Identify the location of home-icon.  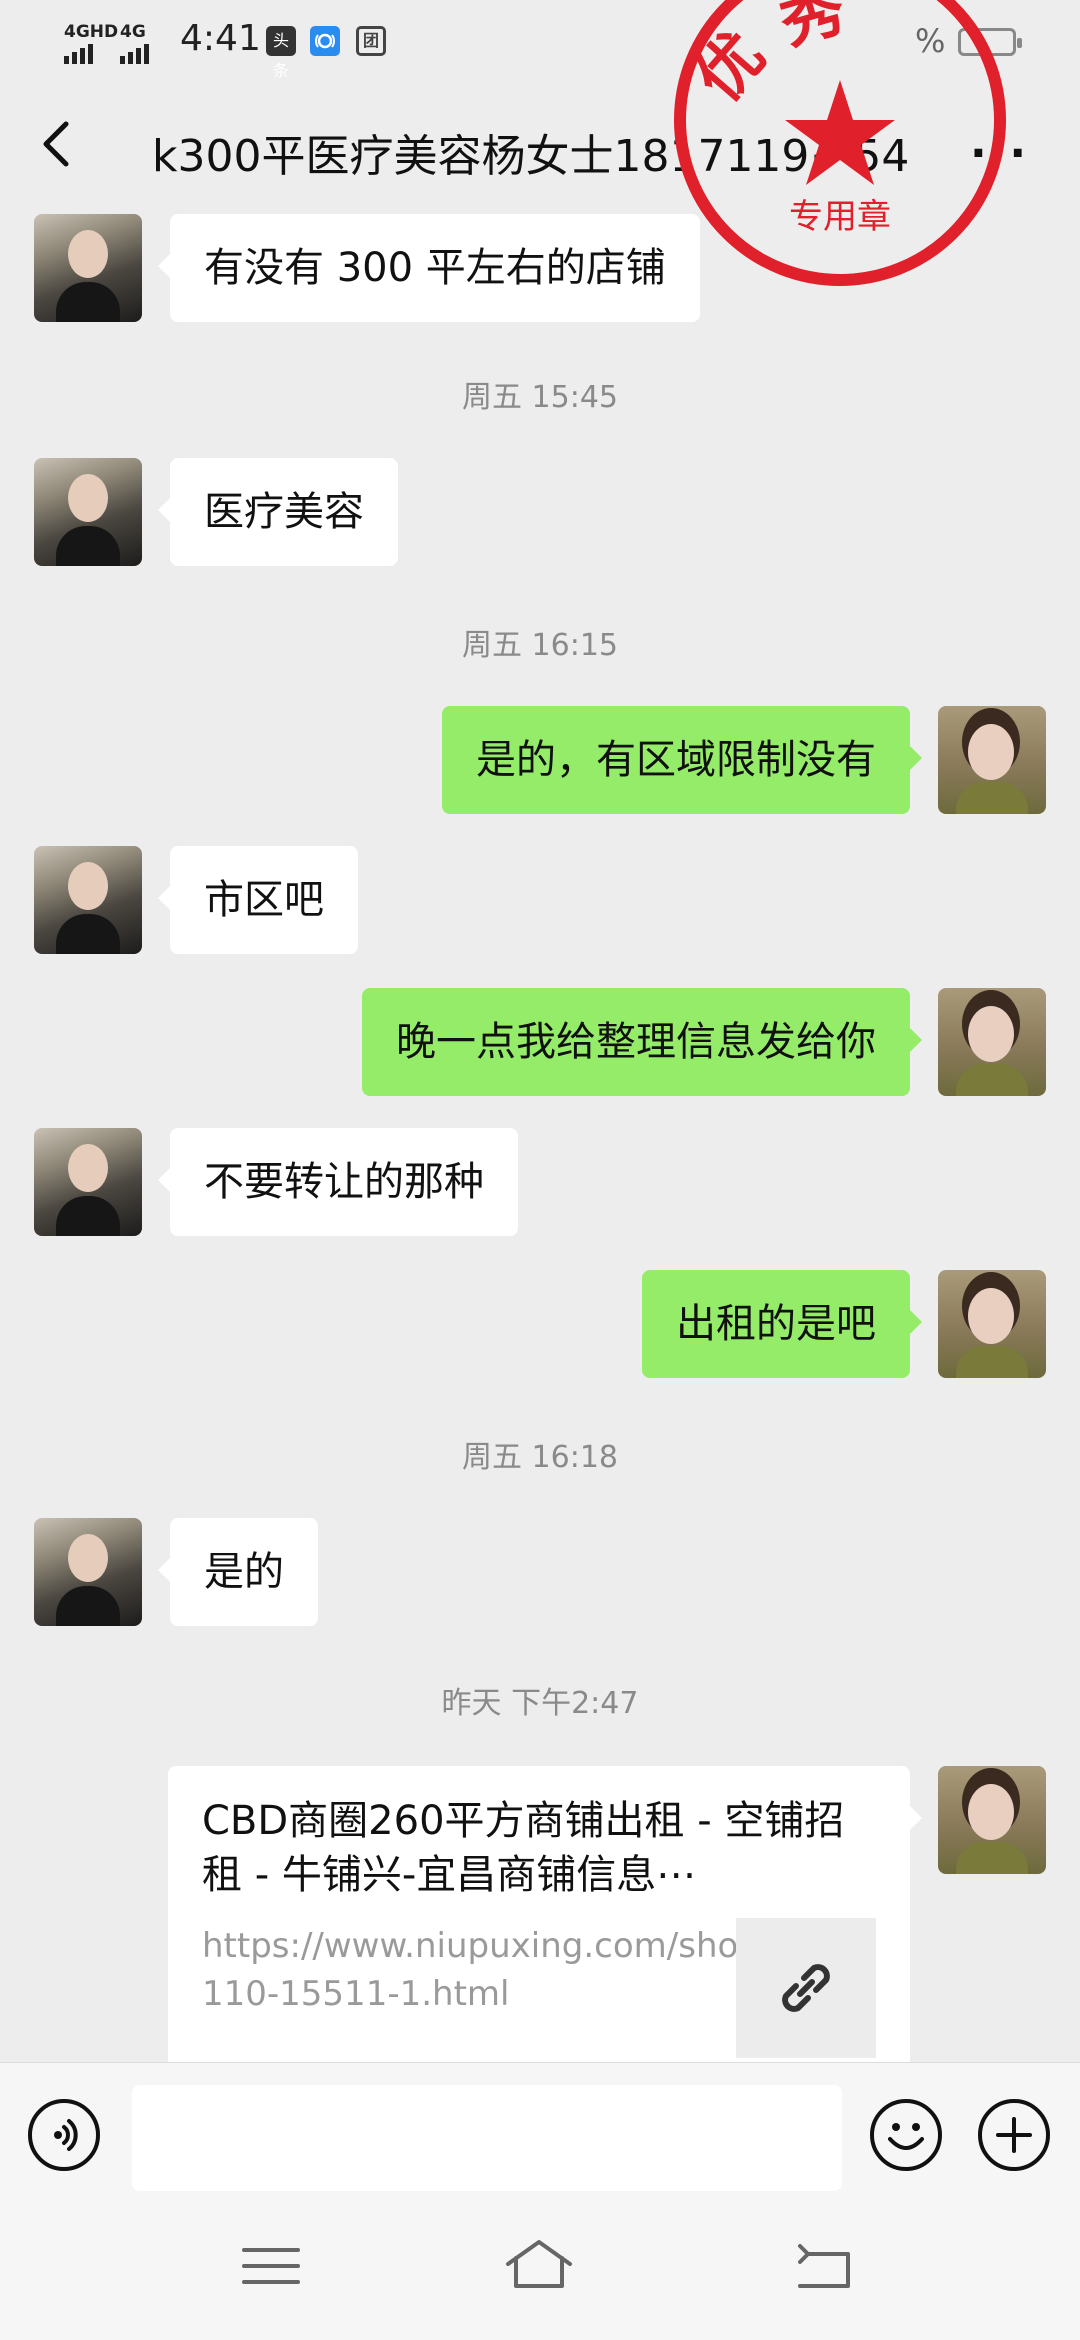
(539, 2264).